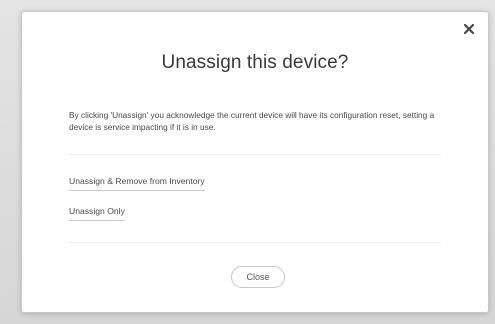  Describe the element at coordinates (255, 62) in the screenshot. I see `dialog-title: Unassign this device?` at that location.